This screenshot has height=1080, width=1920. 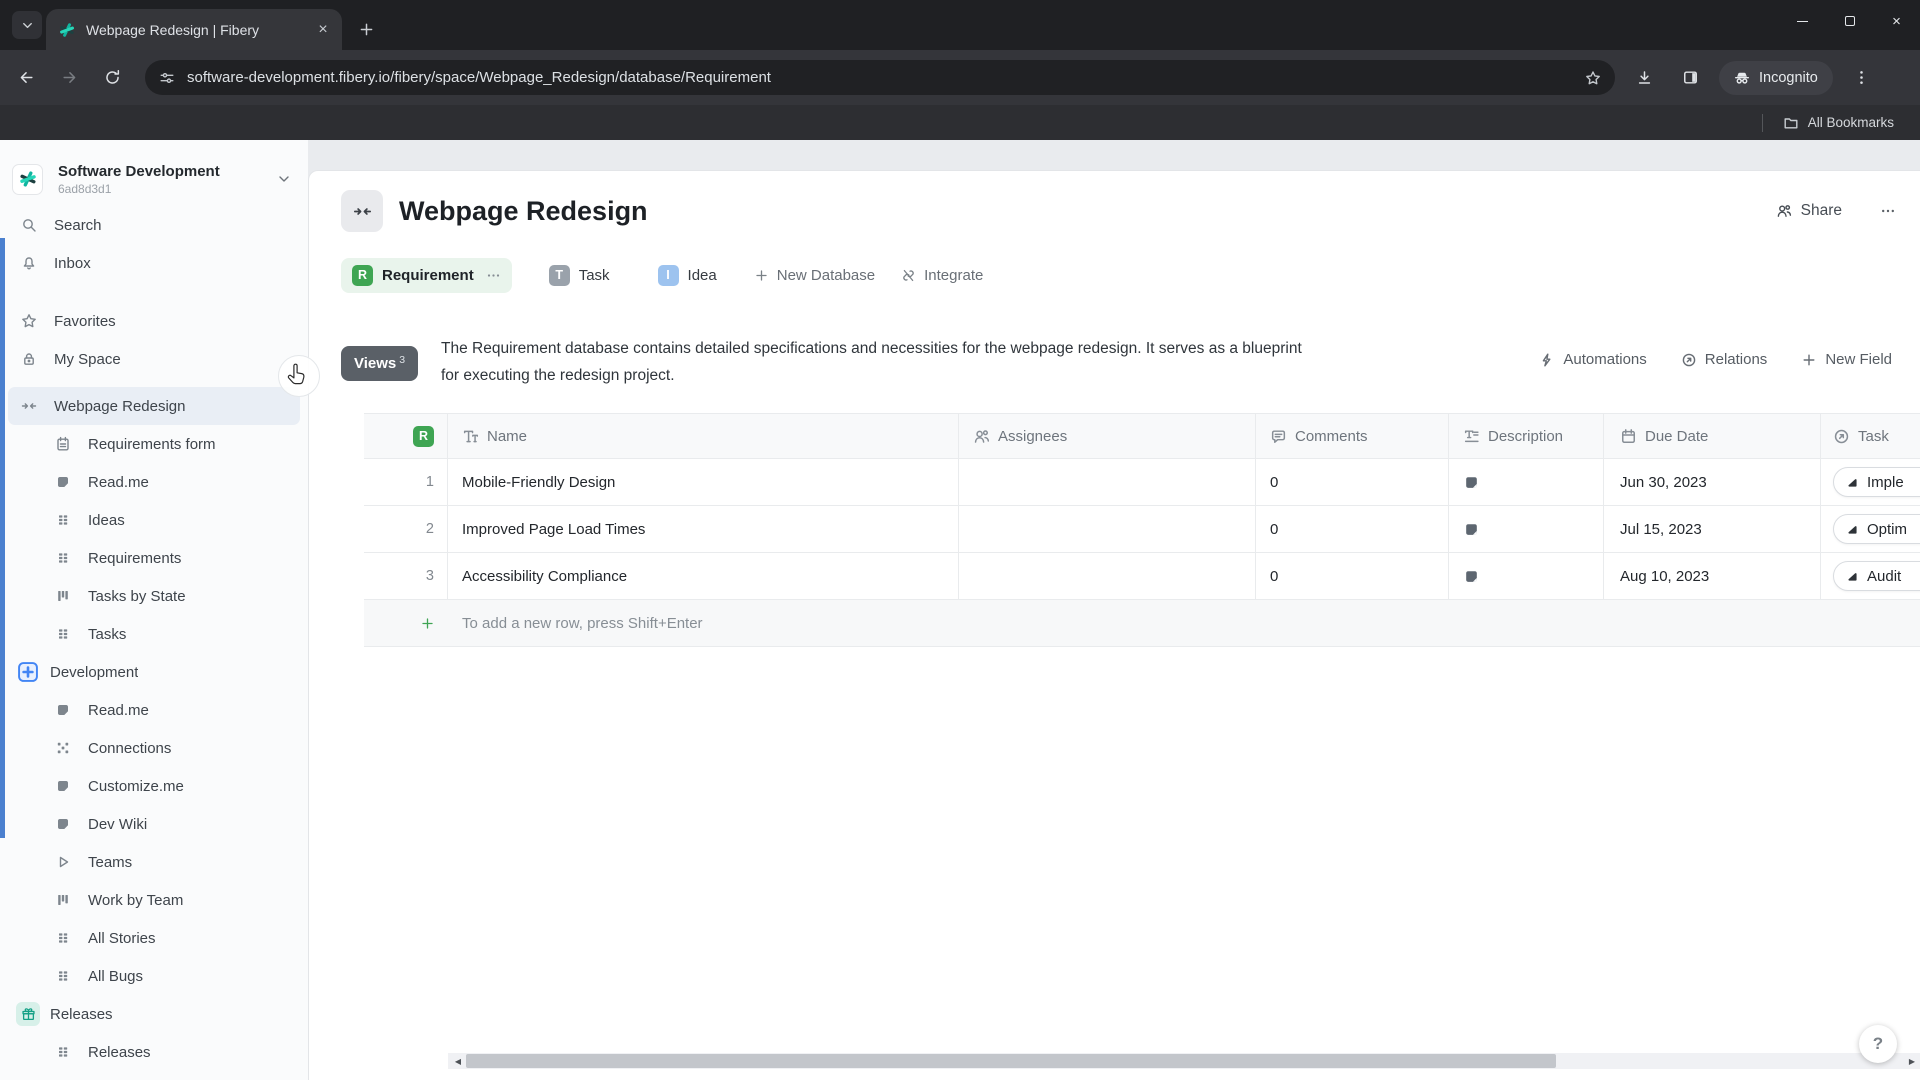 What do you see at coordinates (1876, 482) in the screenshot?
I see `task-chip: Imple` at bounding box center [1876, 482].